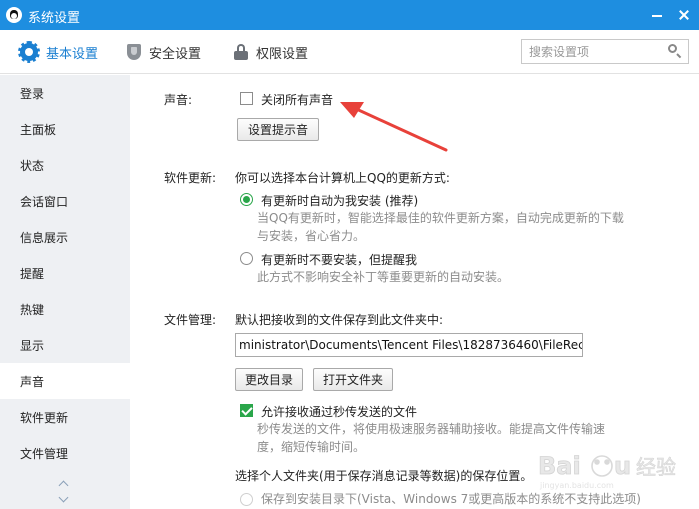 The width and height of the screenshot is (699, 509). I want to click on sidebar-item-file-management: 文件管理, so click(65, 453).